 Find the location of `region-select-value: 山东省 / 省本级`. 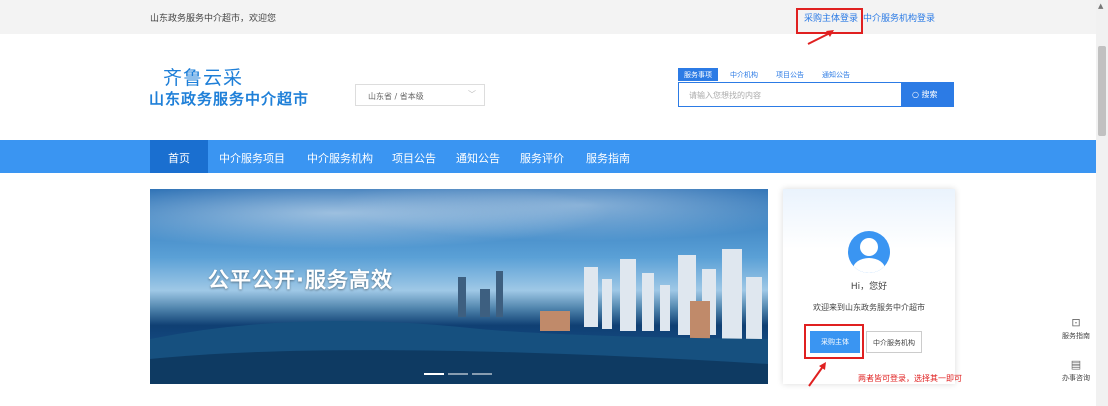

region-select-value: 山东省 / 省本级 is located at coordinates (396, 96).